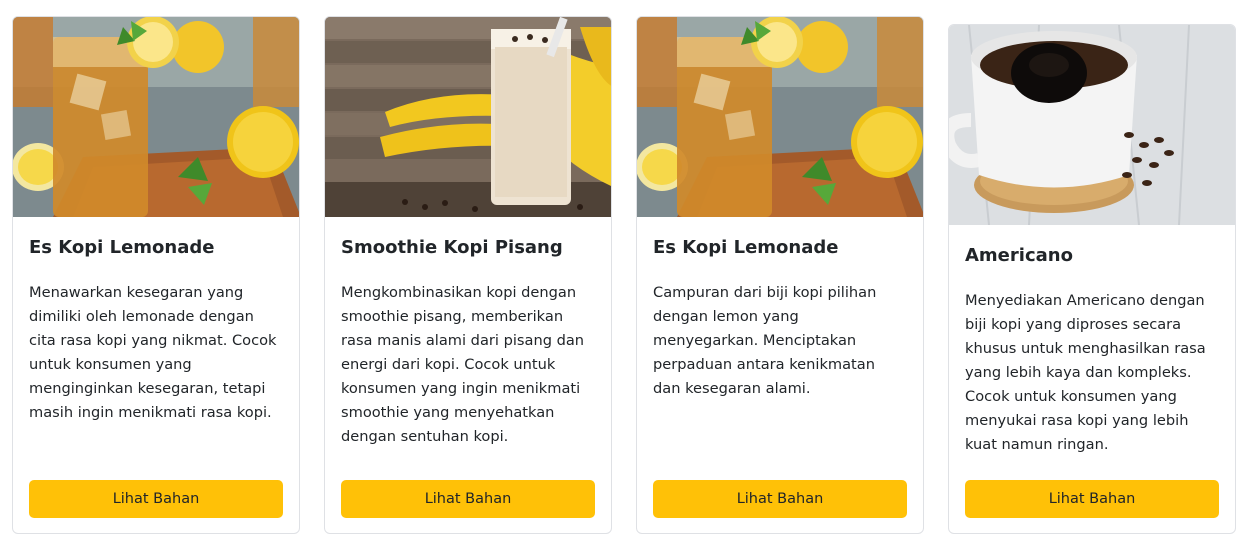 The width and height of the screenshot is (1249, 552). Describe the element at coordinates (1019, 255) in the screenshot. I see `card-title: Americano` at that location.